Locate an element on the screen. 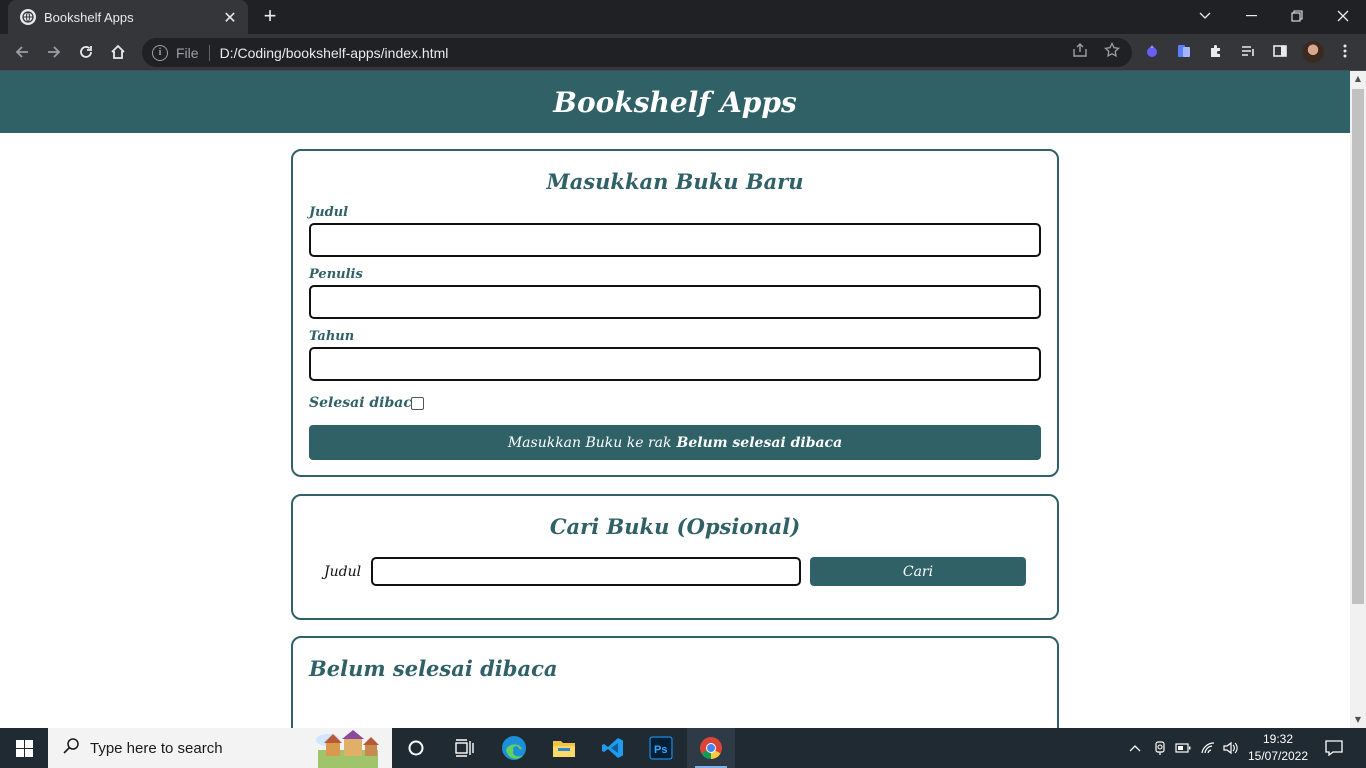 This screenshot has height=768, width=1366. battery-icon is located at coordinates (1183, 748).